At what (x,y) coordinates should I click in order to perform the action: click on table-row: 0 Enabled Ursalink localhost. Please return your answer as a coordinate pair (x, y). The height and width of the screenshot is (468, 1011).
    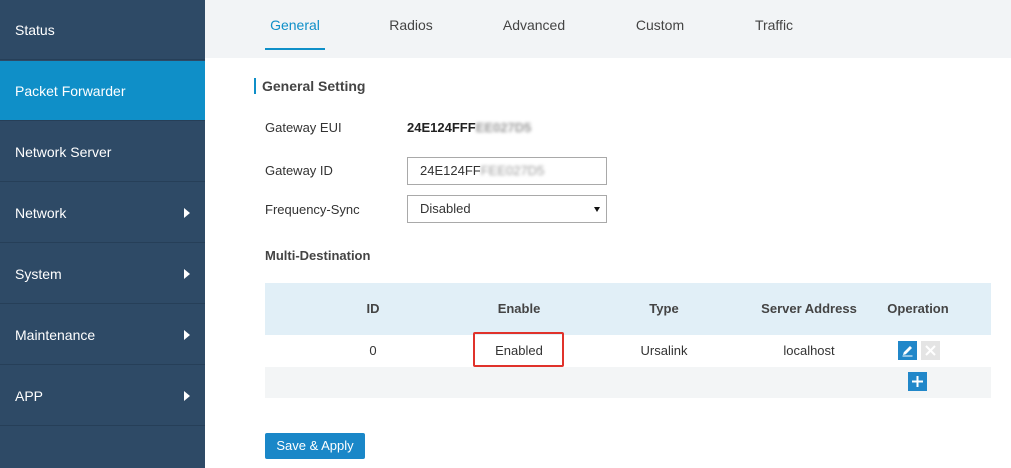
    Looking at the image, I should click on (628, 351).